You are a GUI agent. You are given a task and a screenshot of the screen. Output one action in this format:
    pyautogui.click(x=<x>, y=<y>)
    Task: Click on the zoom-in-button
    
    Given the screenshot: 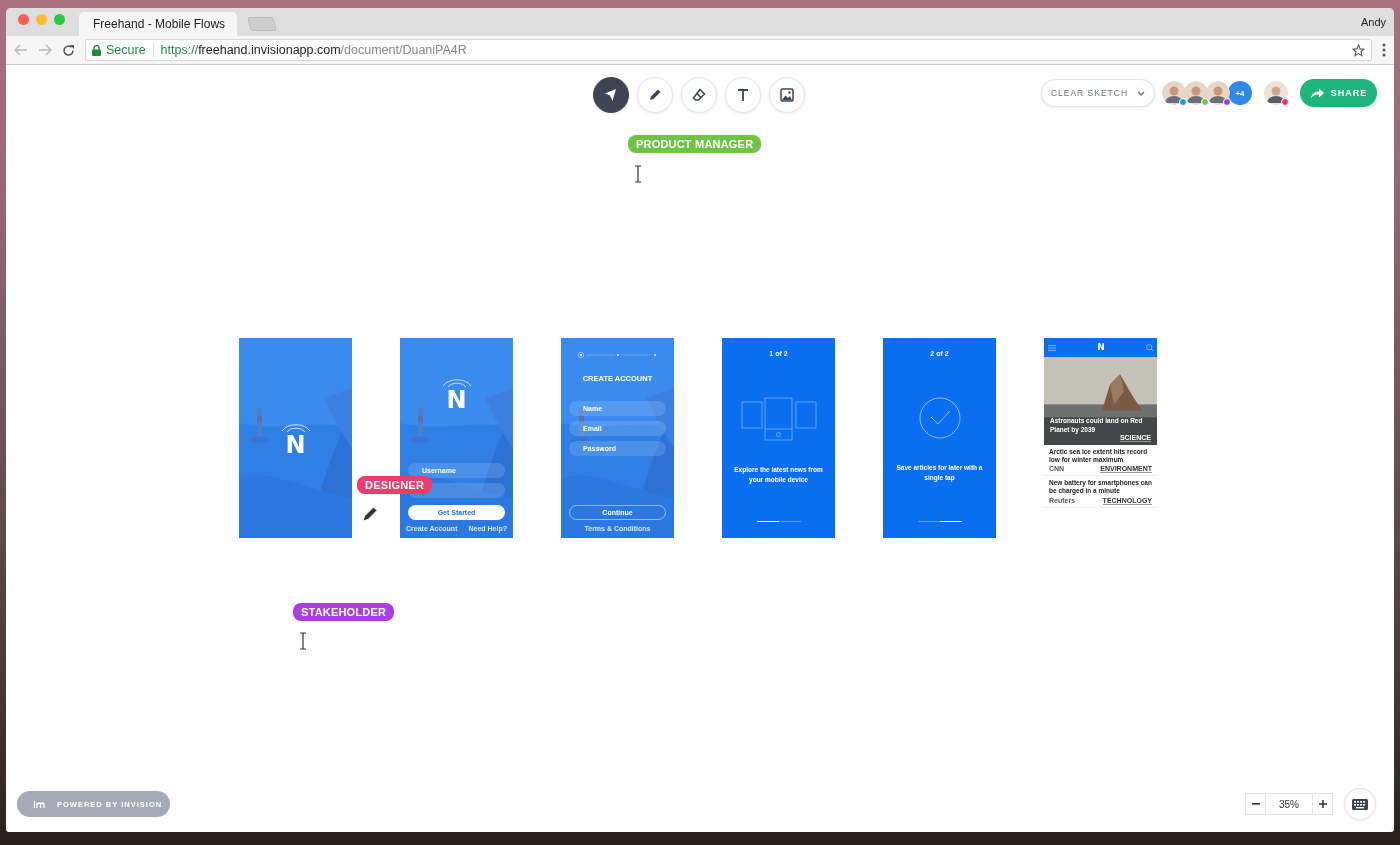 What is the action you would take?
    pyautogui.click(x=1322, y=804)
    